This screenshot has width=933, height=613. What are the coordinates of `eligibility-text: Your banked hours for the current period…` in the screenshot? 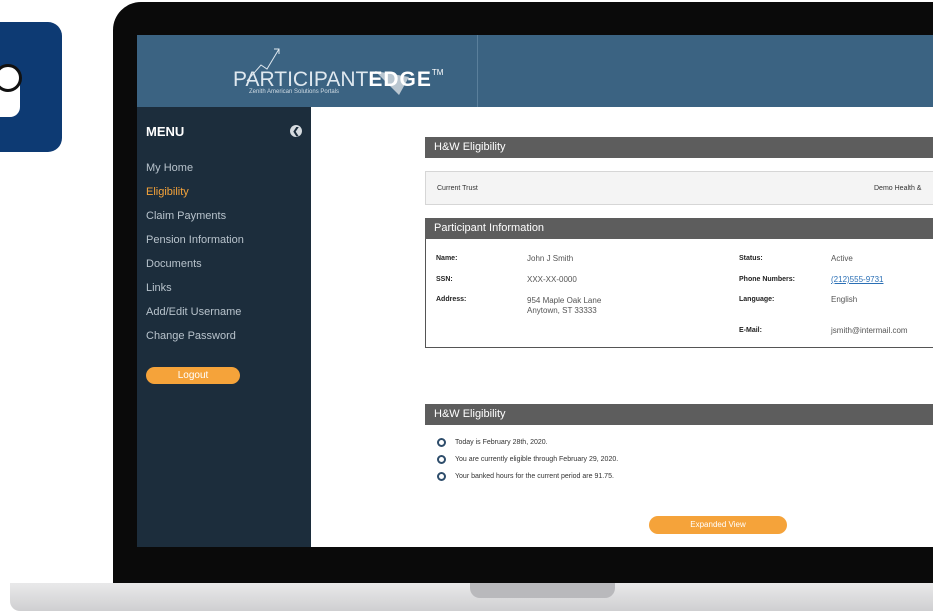 It's located at (534, 476).